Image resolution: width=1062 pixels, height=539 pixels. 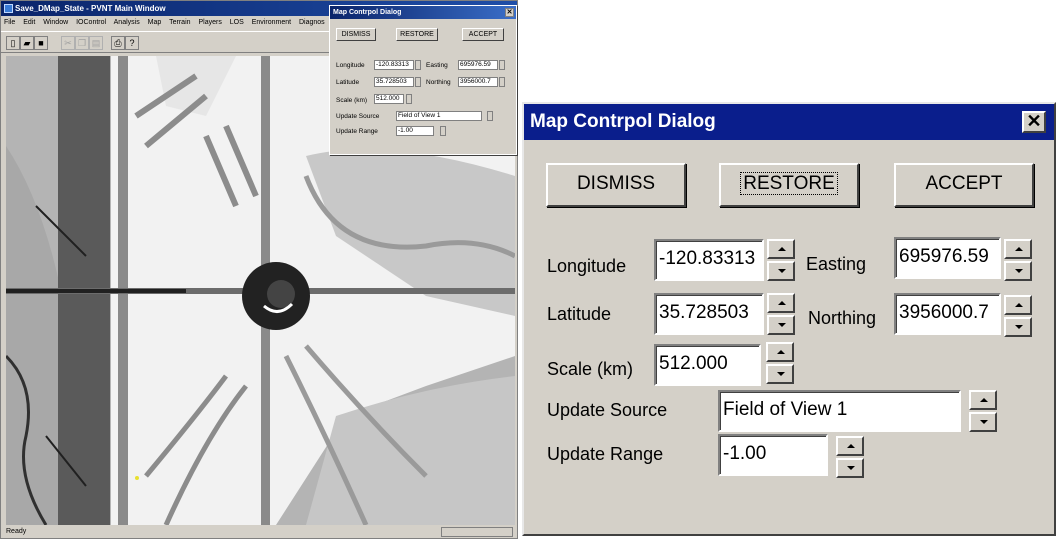 I want to click on small-easting-spinner, so click(x=502, y=65).